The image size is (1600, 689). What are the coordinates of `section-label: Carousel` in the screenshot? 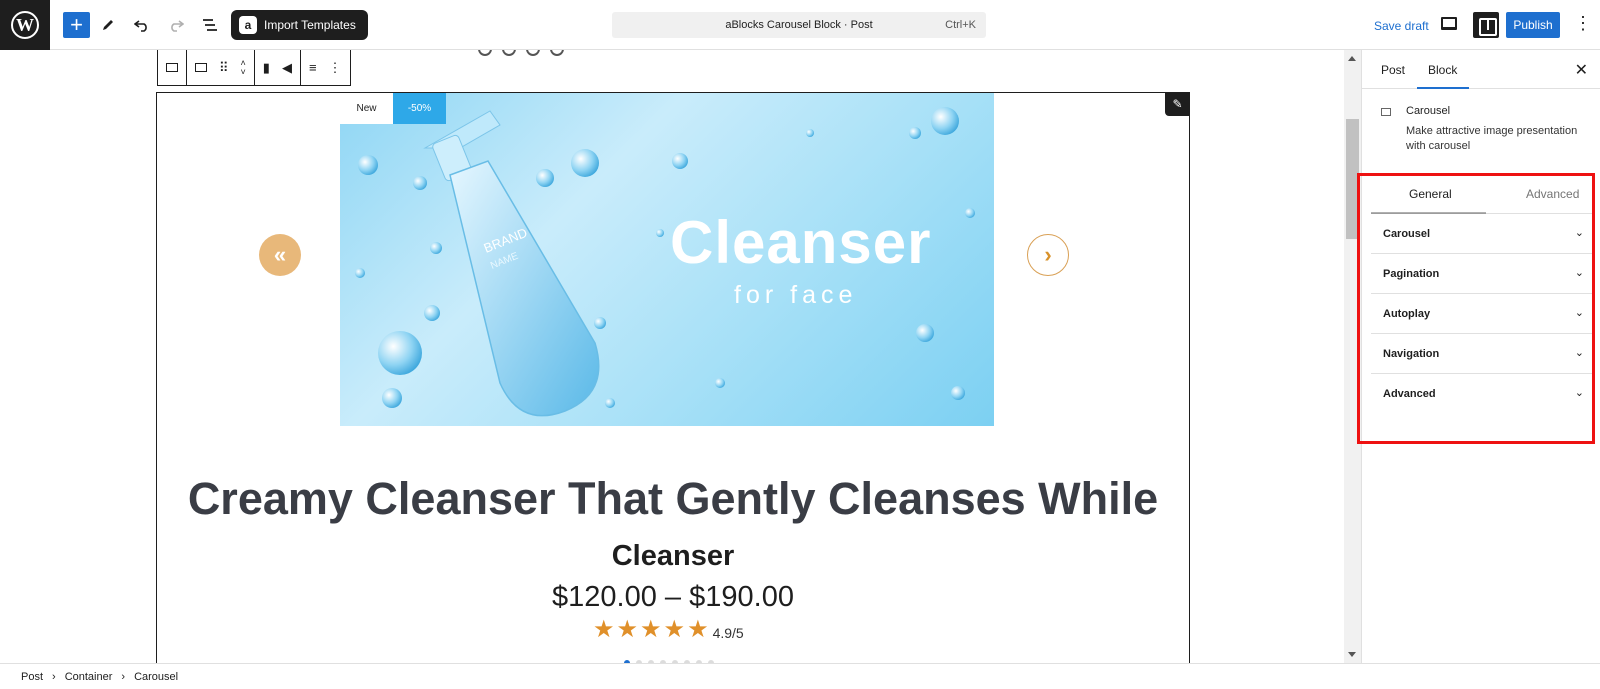 It's located at (1407, 234).